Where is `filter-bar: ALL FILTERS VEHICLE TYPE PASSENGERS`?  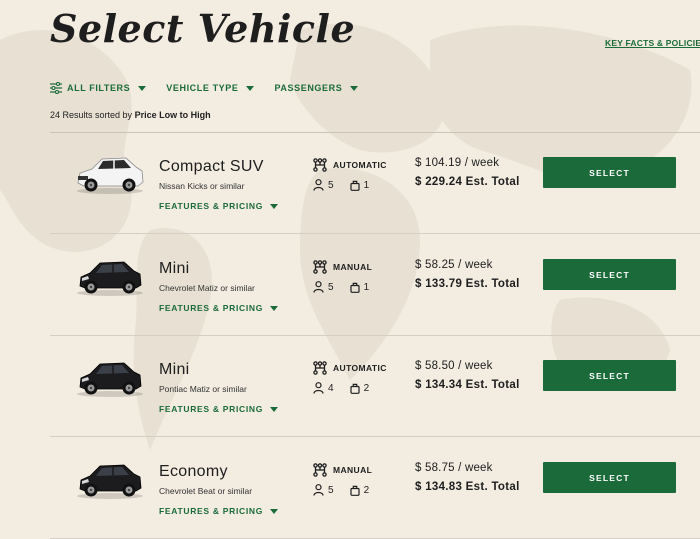
filter-bar: ALL FILTERS VEHICLE TYPE PASSENGERS is located at coordinates (214, 88).